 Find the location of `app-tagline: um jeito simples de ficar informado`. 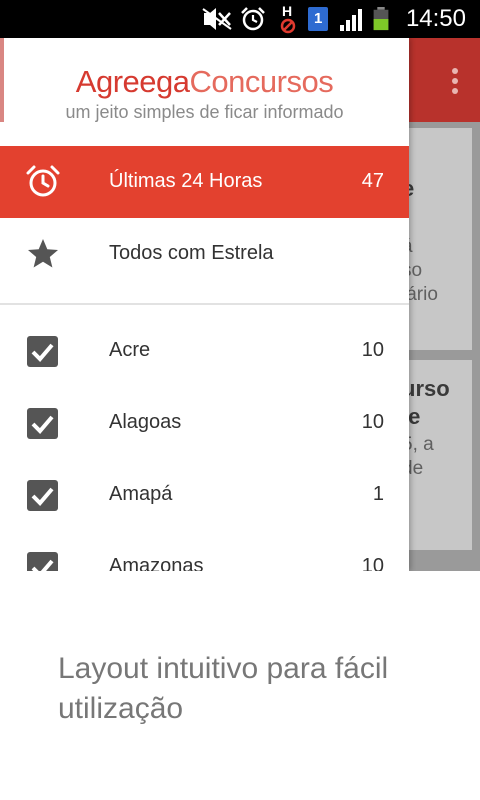

app-tagline: um jeito simples de ficar informado is located at coordinates (204, 112).